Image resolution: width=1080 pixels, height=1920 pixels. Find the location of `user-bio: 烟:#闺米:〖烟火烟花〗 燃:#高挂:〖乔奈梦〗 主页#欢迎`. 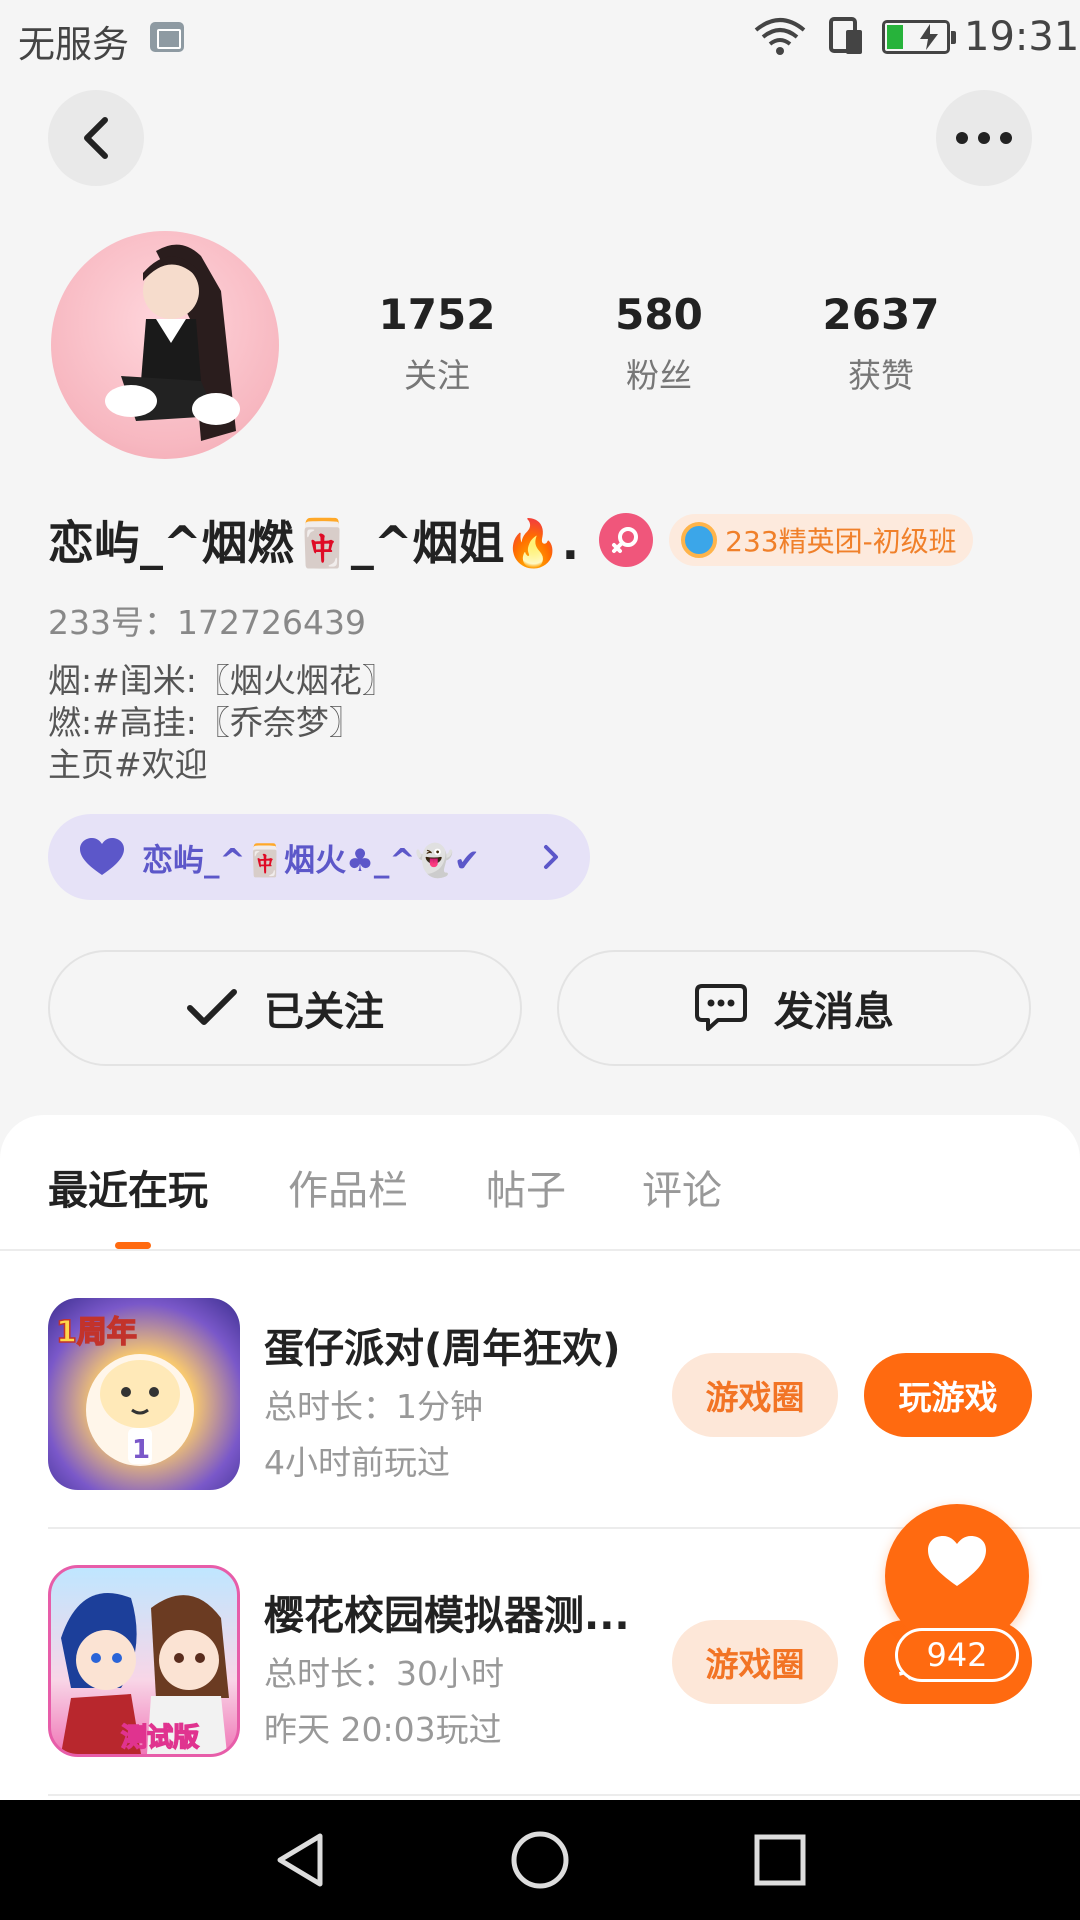

user-bio: 烟:#闺米:〖烟火烟花〗 燃:#高挂:〖乔奈梦〗 主页#欢迎 is located at coordinates (221, 723).